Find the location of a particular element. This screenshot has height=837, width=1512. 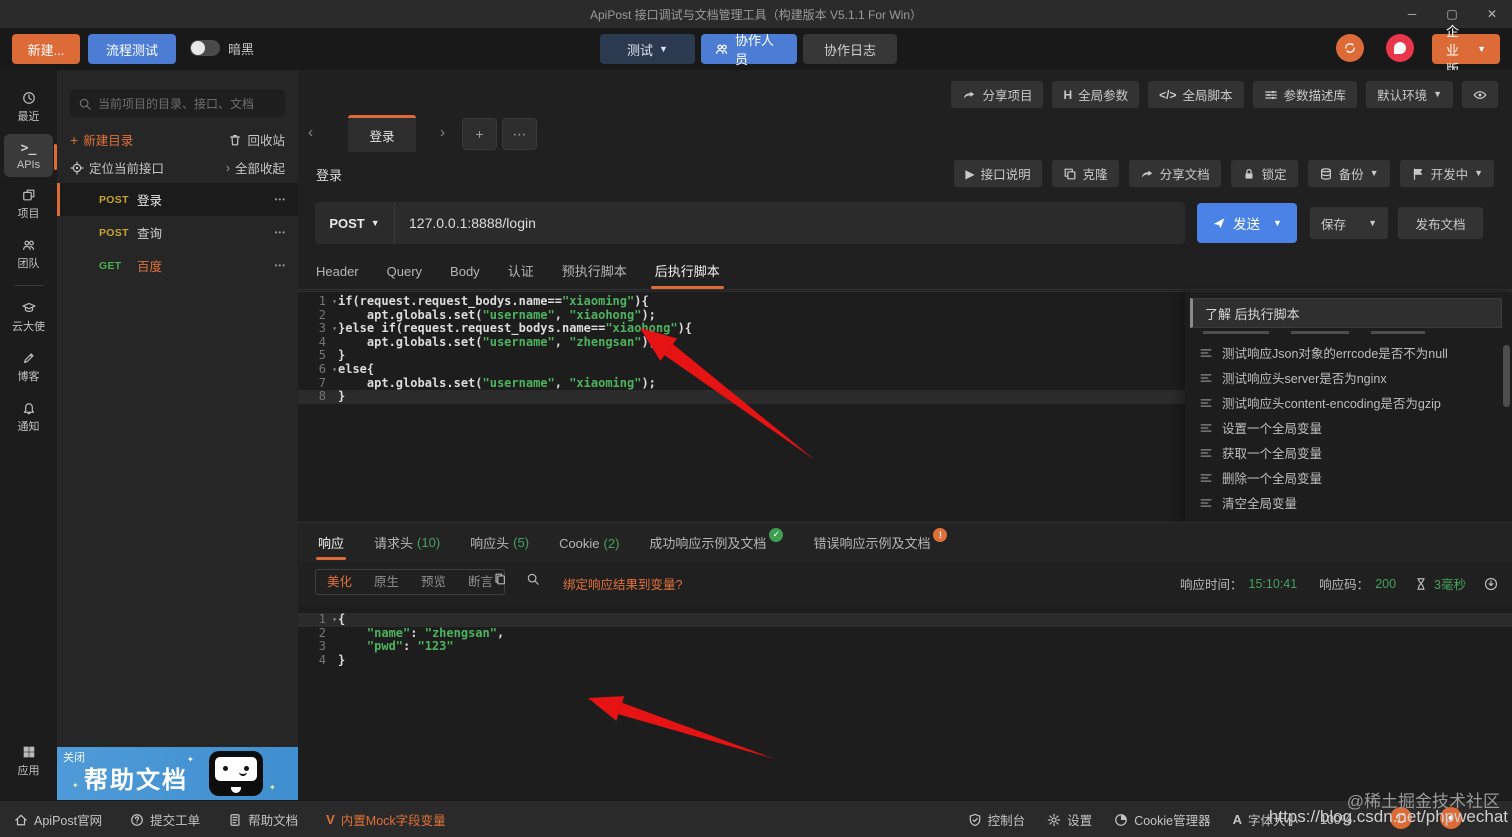

search-box is located at coordinates (177, 103).